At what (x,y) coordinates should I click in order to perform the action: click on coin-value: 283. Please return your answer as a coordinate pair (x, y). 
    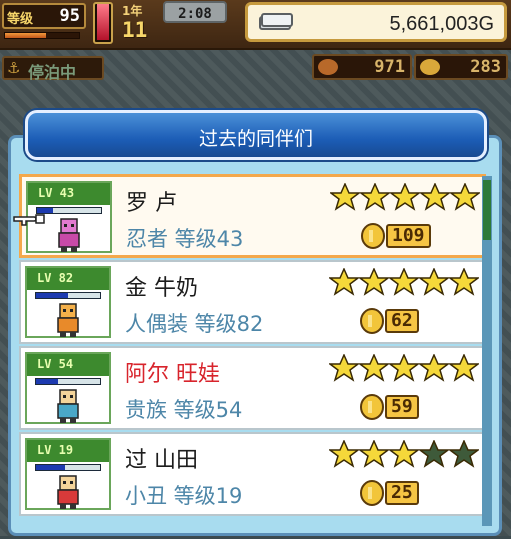
    Looking at the image, I should click on (485, 67).